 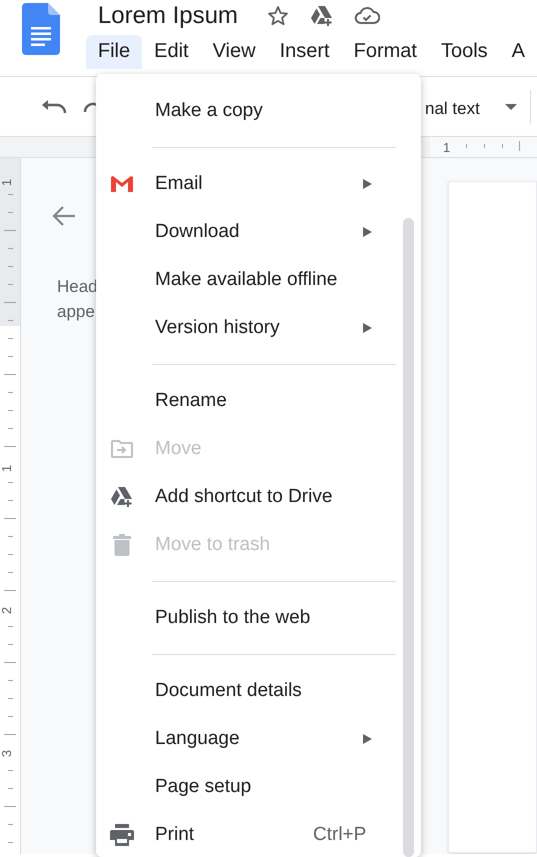 I want to click on menu-item: Publish to the web, so click(x=258, y=618).